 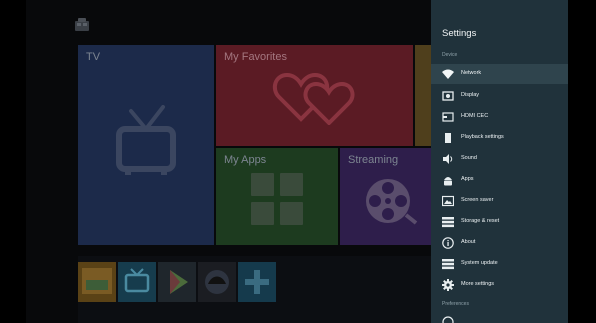 What do you see at coordinates (82, 24) in the screenshot?
I see `launcher-logo-icon` at bounding box center [82, 24].